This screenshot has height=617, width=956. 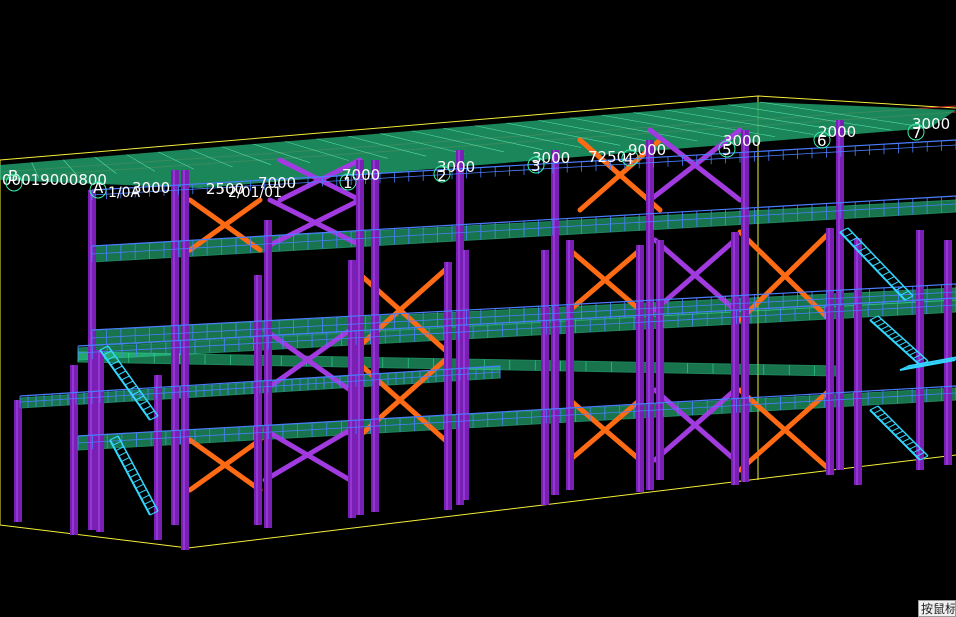 I want to click on status-tooltip: 按鼠标, so click(x=937, y=608).